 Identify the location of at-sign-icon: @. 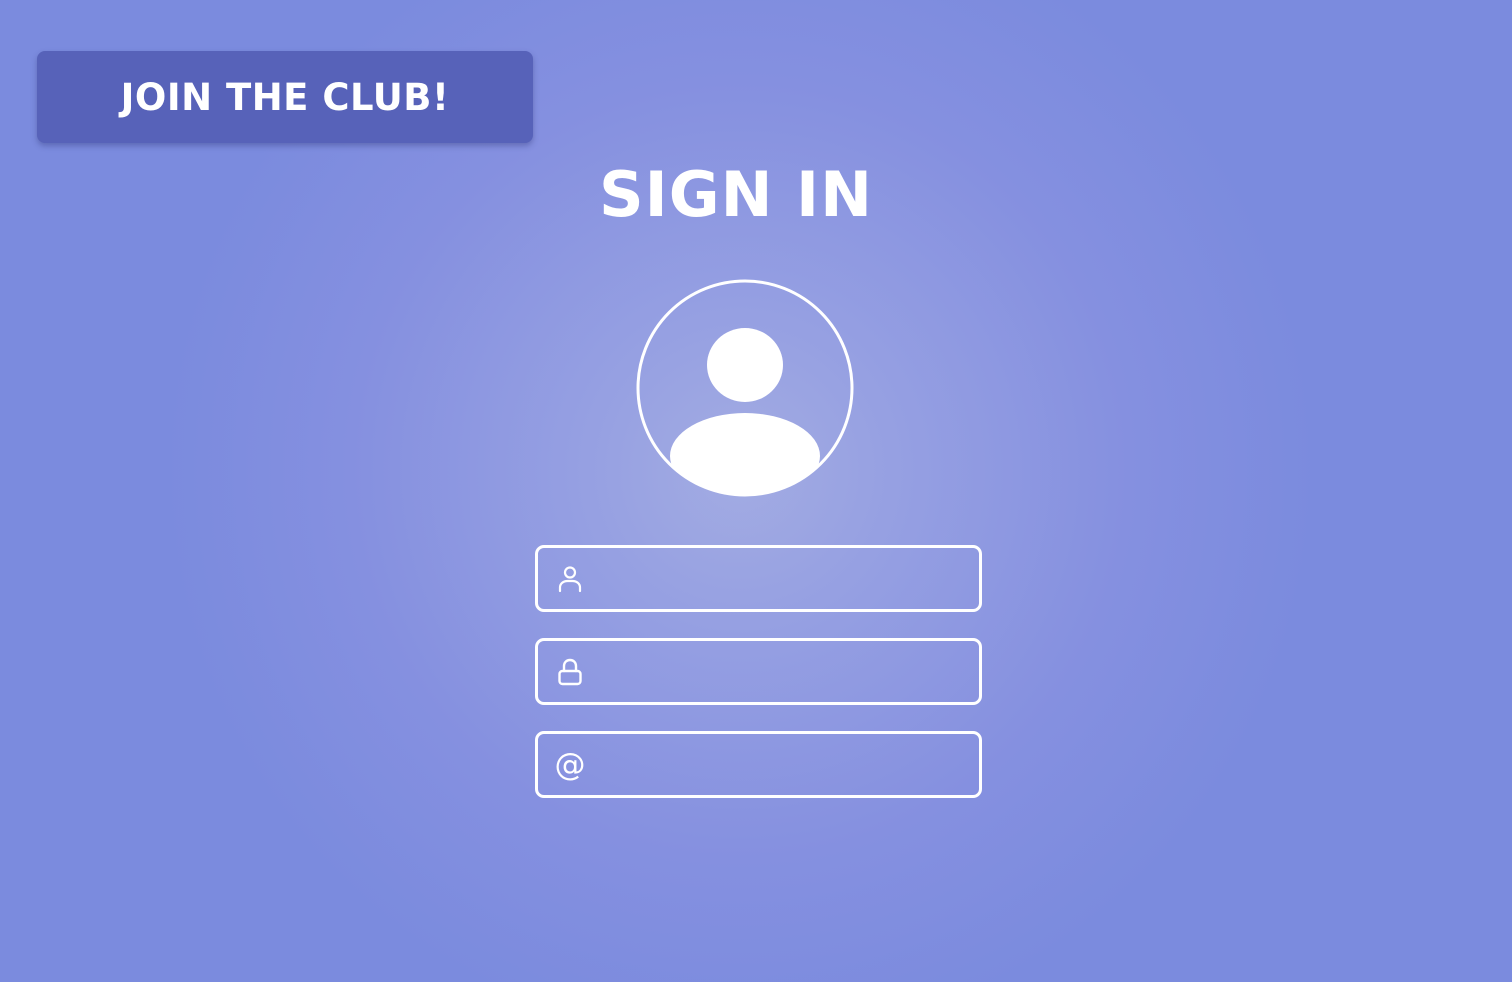
(570, 765).